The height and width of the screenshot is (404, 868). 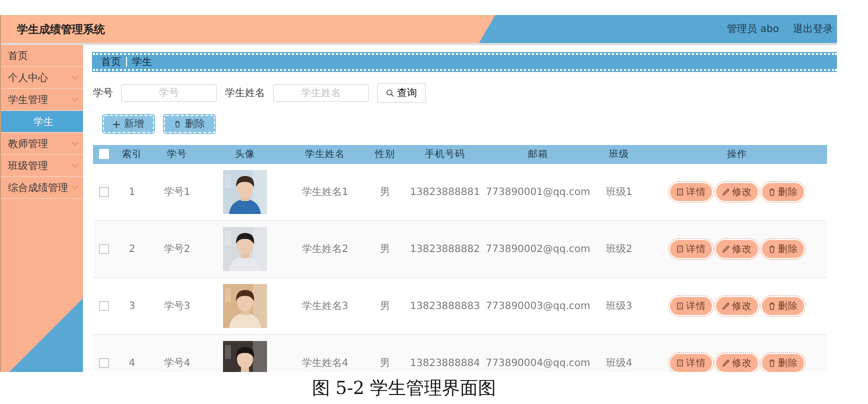 What do you see at coordinates (116, 124) in the screenshot?
I see `plus-icon` at bounding box center [116, 124].